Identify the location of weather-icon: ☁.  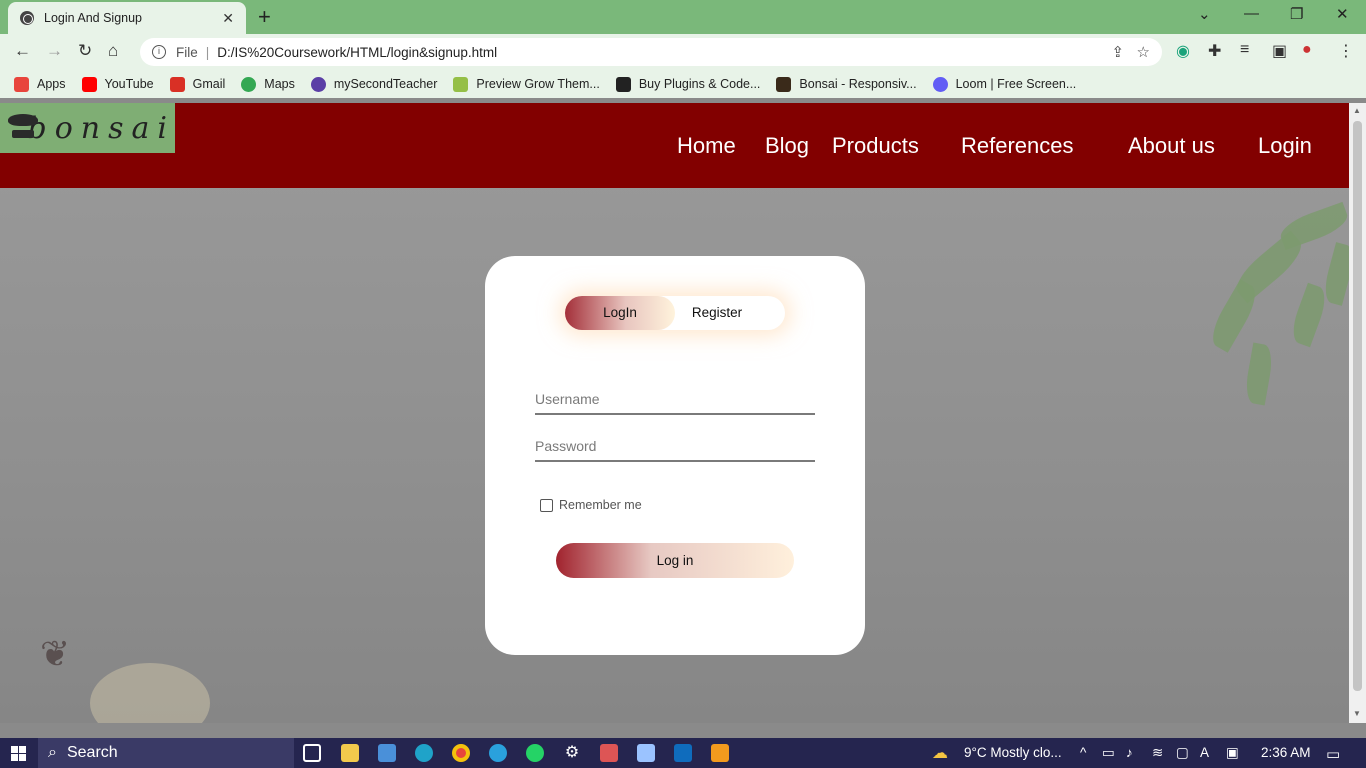
(940, 753).